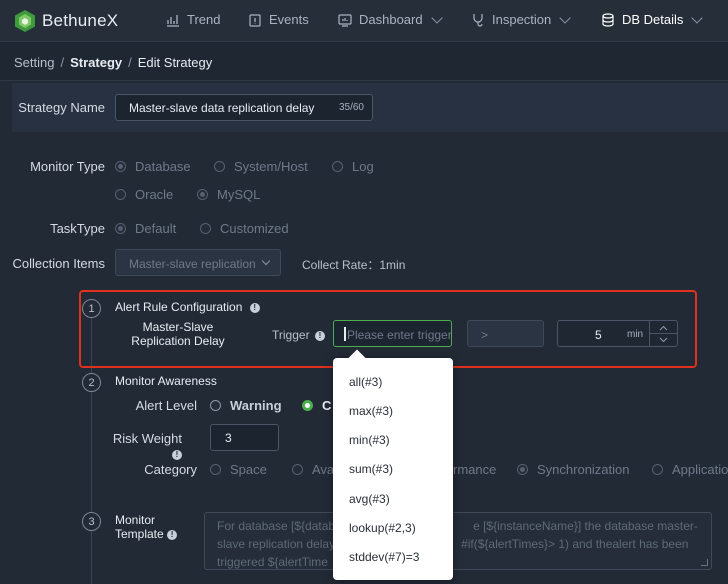 This screenshot has width=728, height=584. What do you see at coordinates (228, 438) in the screenshot?
I see `risk-weight-value: 3` at bounding box center [228, 438].